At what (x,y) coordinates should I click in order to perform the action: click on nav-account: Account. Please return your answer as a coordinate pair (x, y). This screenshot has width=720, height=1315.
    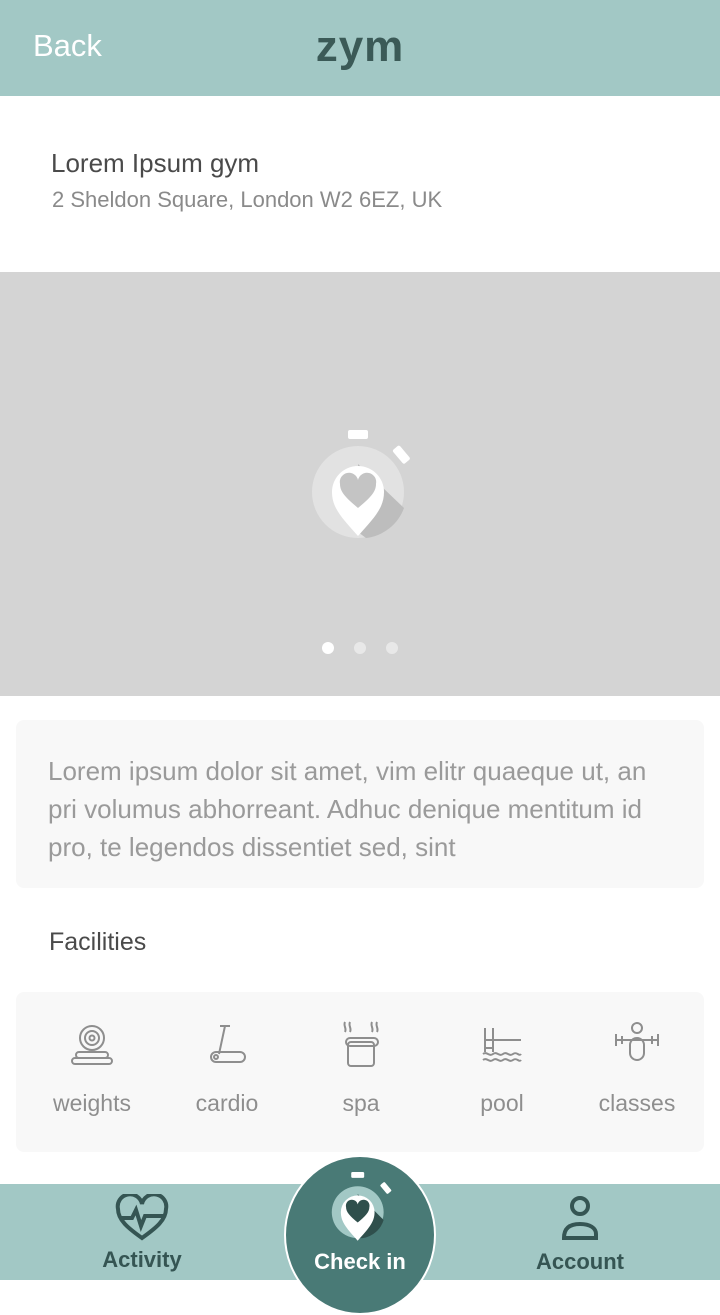
    Looking at the image, I should click on (580, 1234).